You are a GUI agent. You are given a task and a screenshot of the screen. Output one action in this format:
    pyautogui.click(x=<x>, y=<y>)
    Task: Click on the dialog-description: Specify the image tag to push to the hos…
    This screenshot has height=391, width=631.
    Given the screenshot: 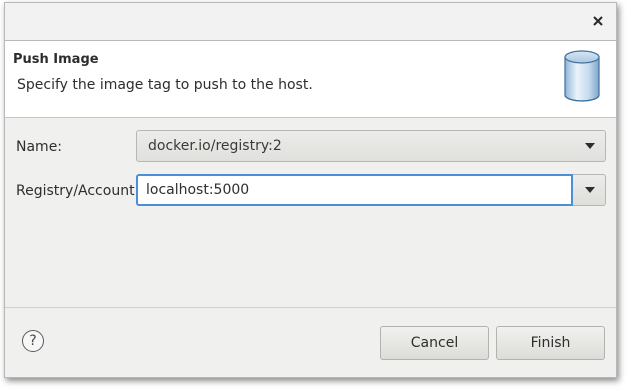 What is the action you would take?
    pyautogui.click(x=165, y=85)
    